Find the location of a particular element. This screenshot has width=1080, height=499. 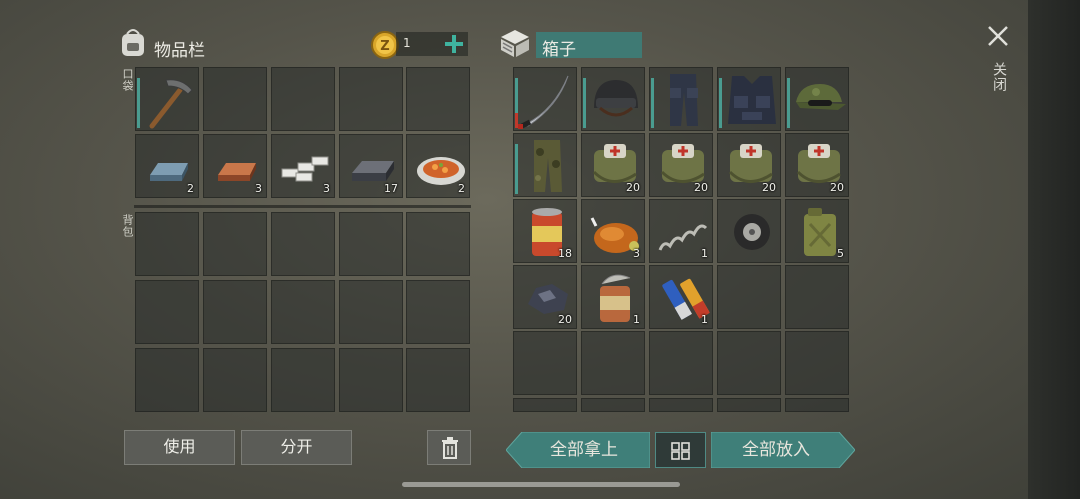

container-armored-pants is located at coordinates (681, 99).